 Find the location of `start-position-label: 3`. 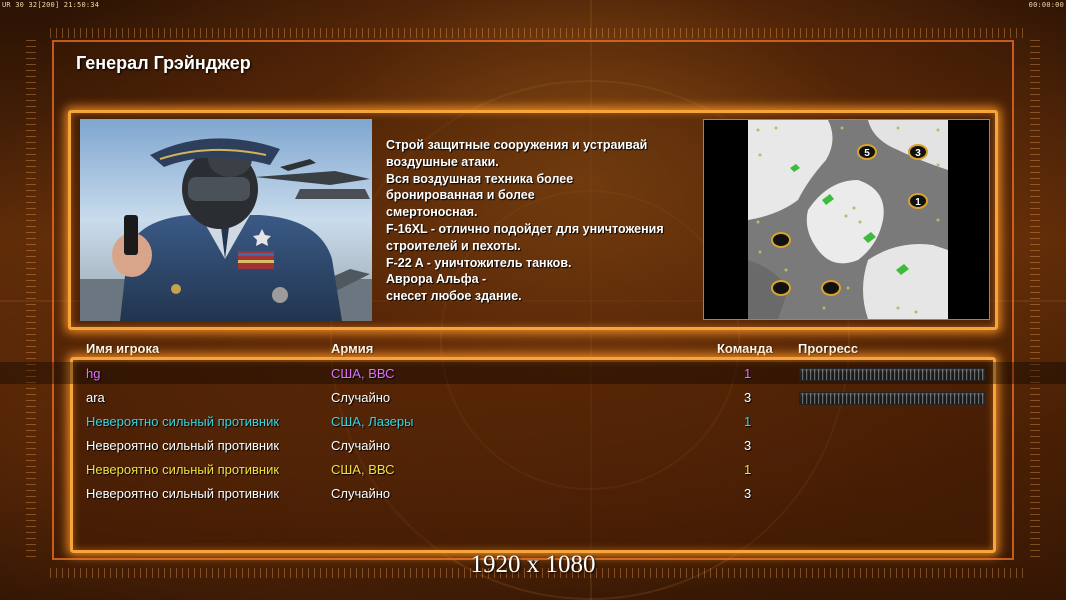

start-position-label: 3 is located at coordinates (918, 153).